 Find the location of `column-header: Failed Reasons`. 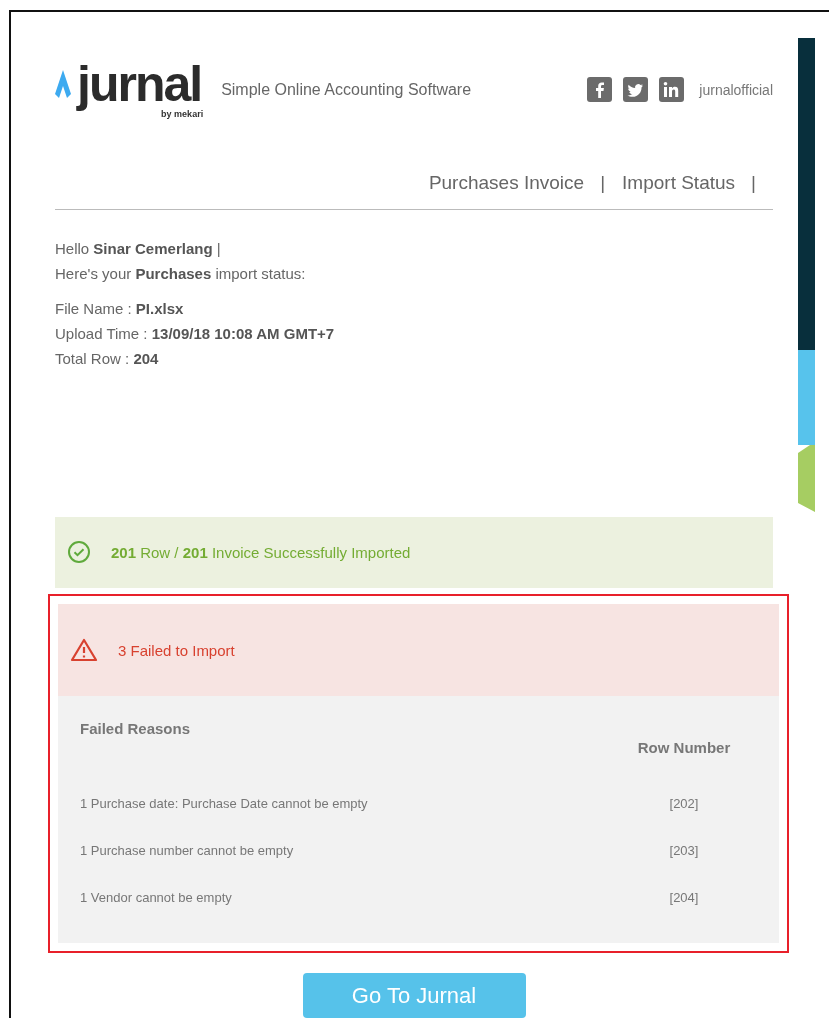

column-header: Failed Reasons is located at coordinates (135, 728).